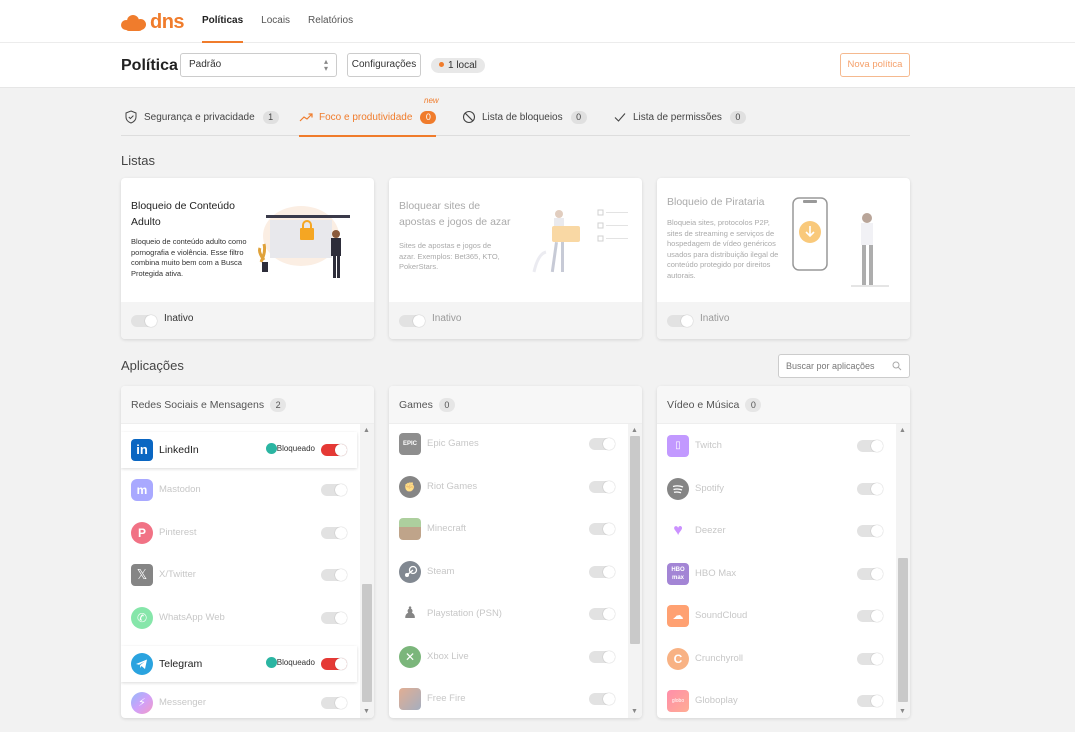  What do you see at coordinates (198, 405) in the screenshot?
I see `panel-title: Redes Sociais e Mensagens` at bounding box center [198, 405].